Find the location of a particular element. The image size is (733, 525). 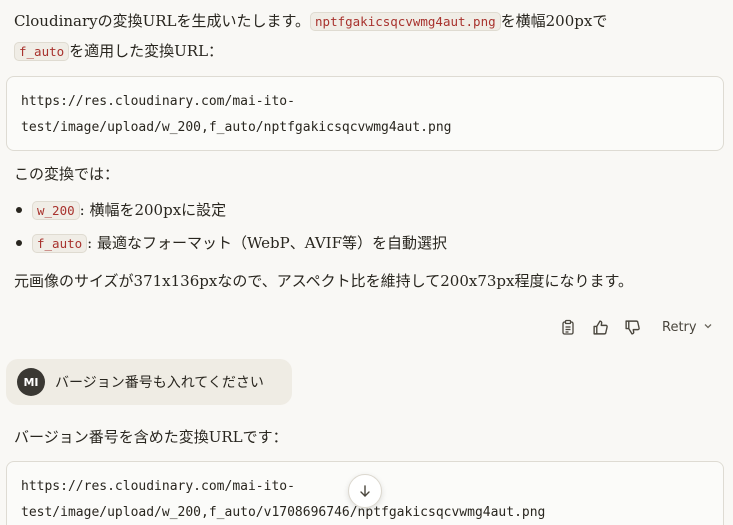

retry-button: Retry is located at coordinates (687, 327).